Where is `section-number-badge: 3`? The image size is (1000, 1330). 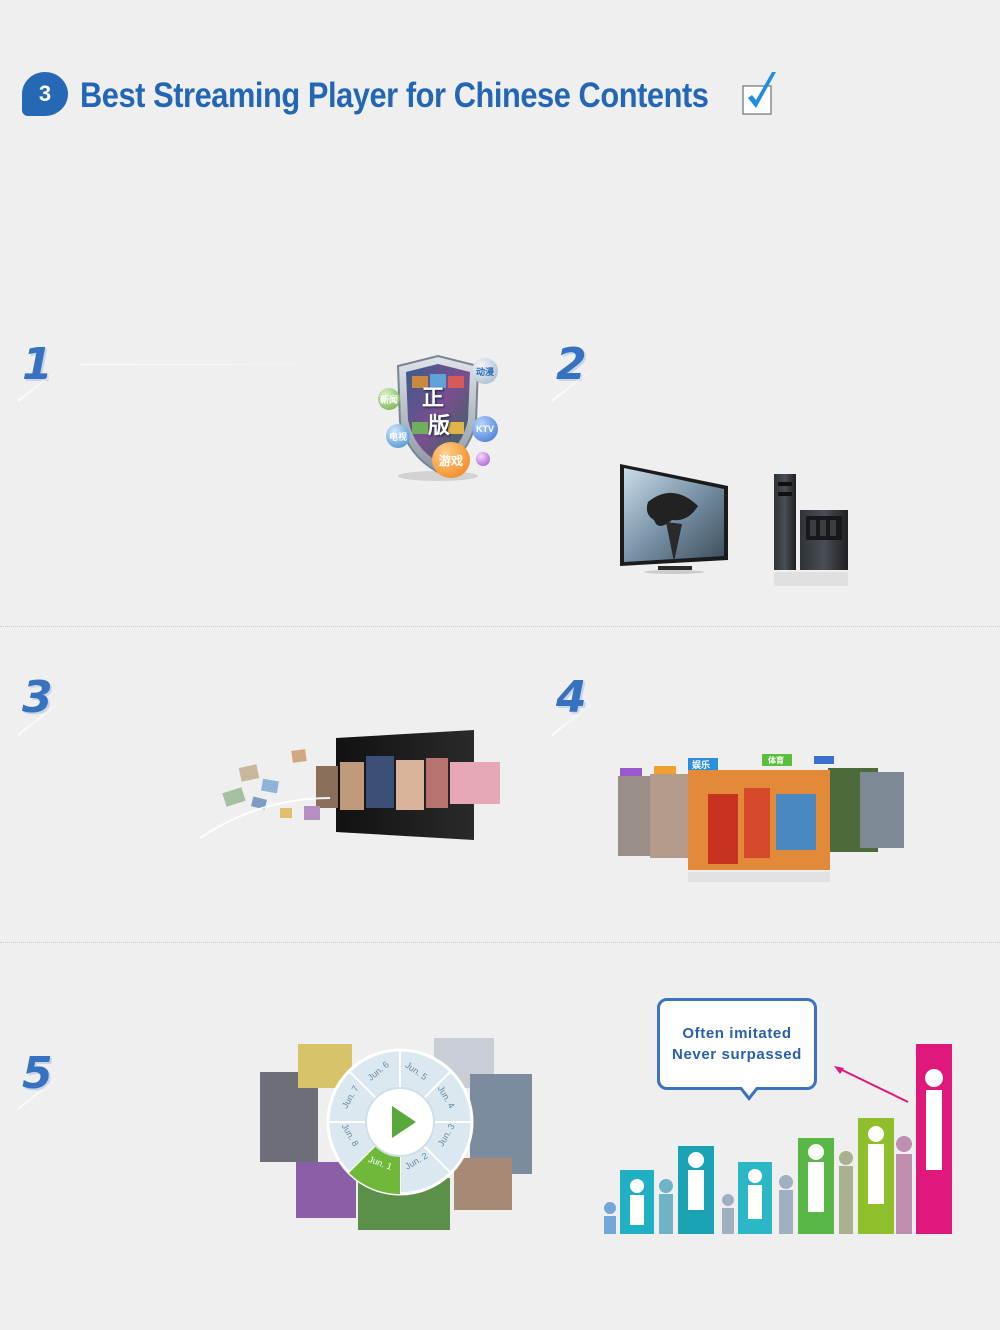
section-number-badge: 3 is located at coordinates (45, 94).